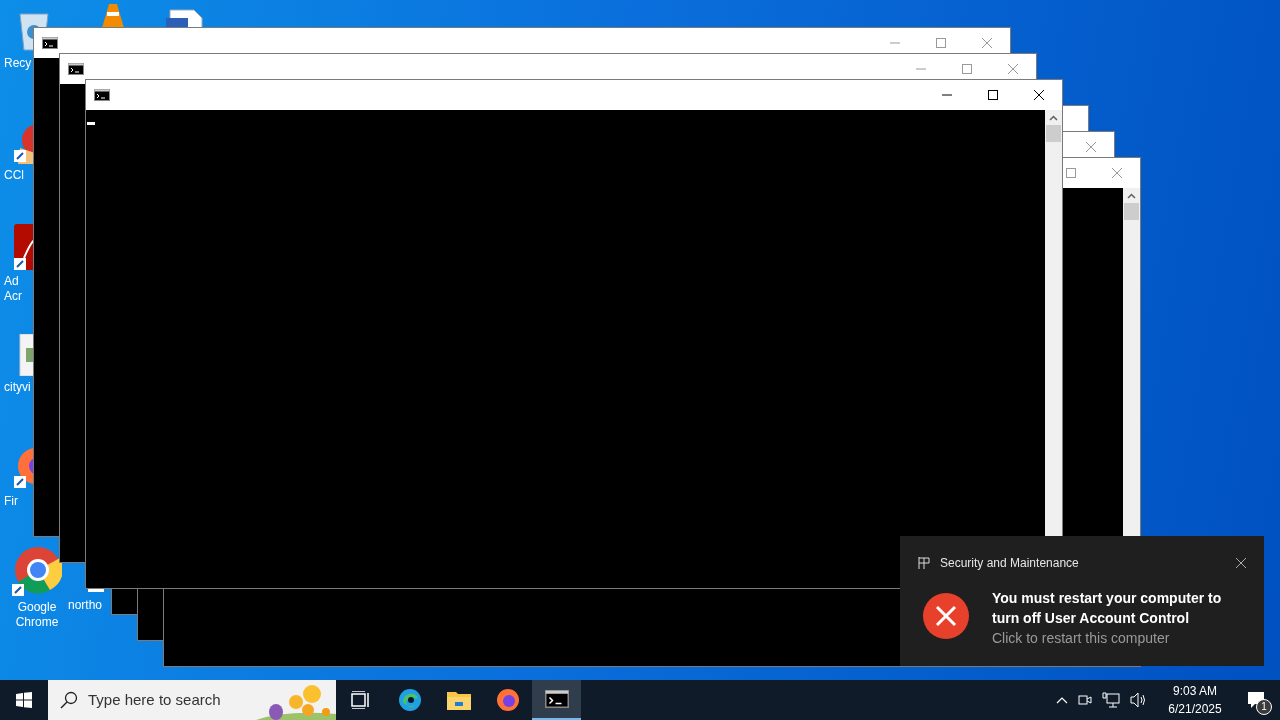 This screenshot has height=720, width=1280. I want to click on icon-label: cityvi, so click(17, 387).